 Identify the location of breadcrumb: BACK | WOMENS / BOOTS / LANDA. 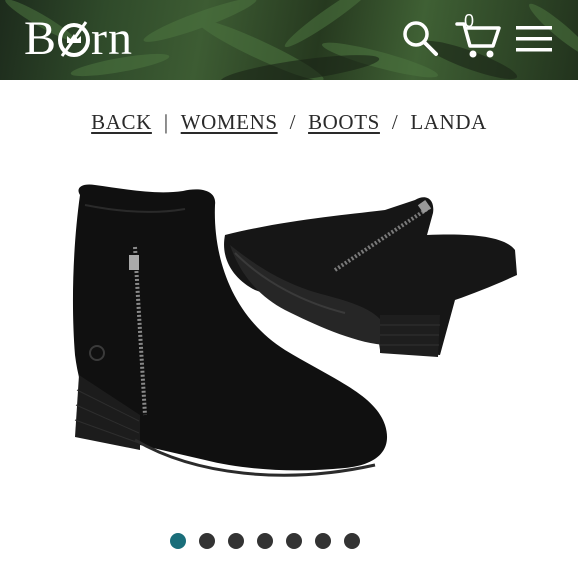
(289, 122).